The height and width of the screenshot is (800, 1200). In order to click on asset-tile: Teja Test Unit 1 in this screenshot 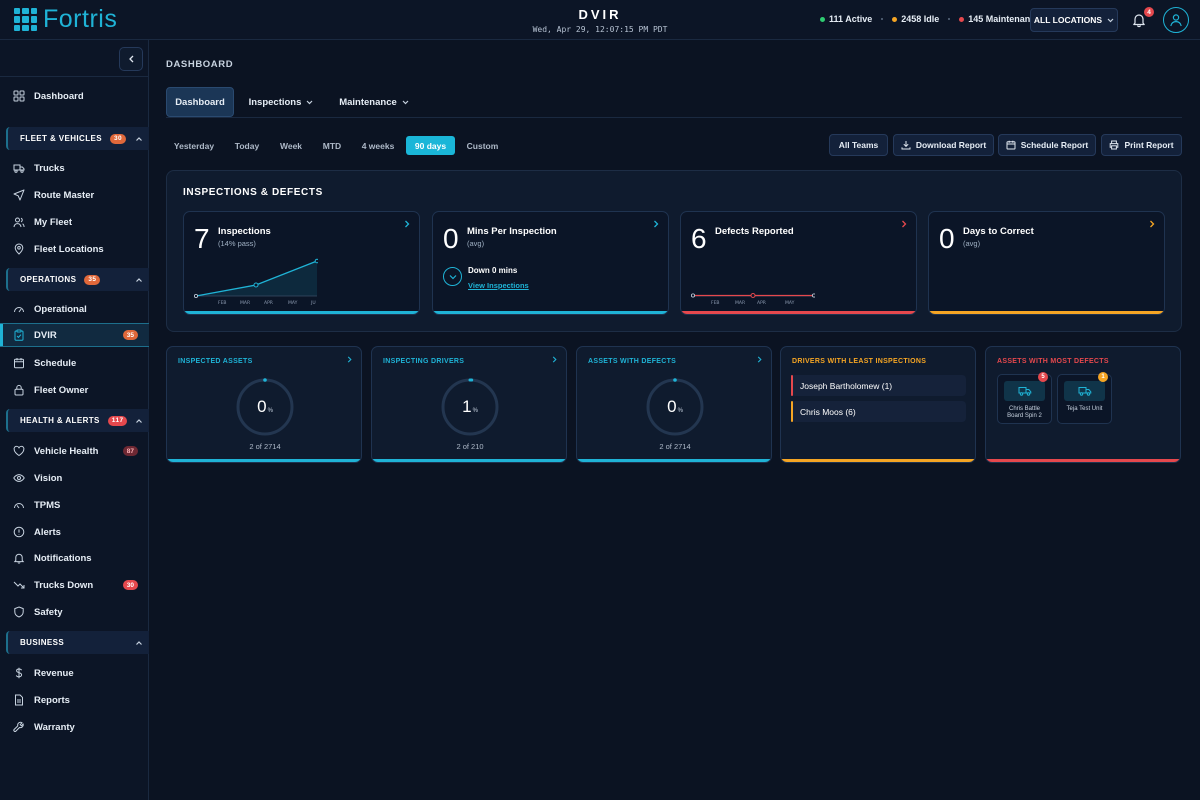, I will do `click(1084, 398)`.